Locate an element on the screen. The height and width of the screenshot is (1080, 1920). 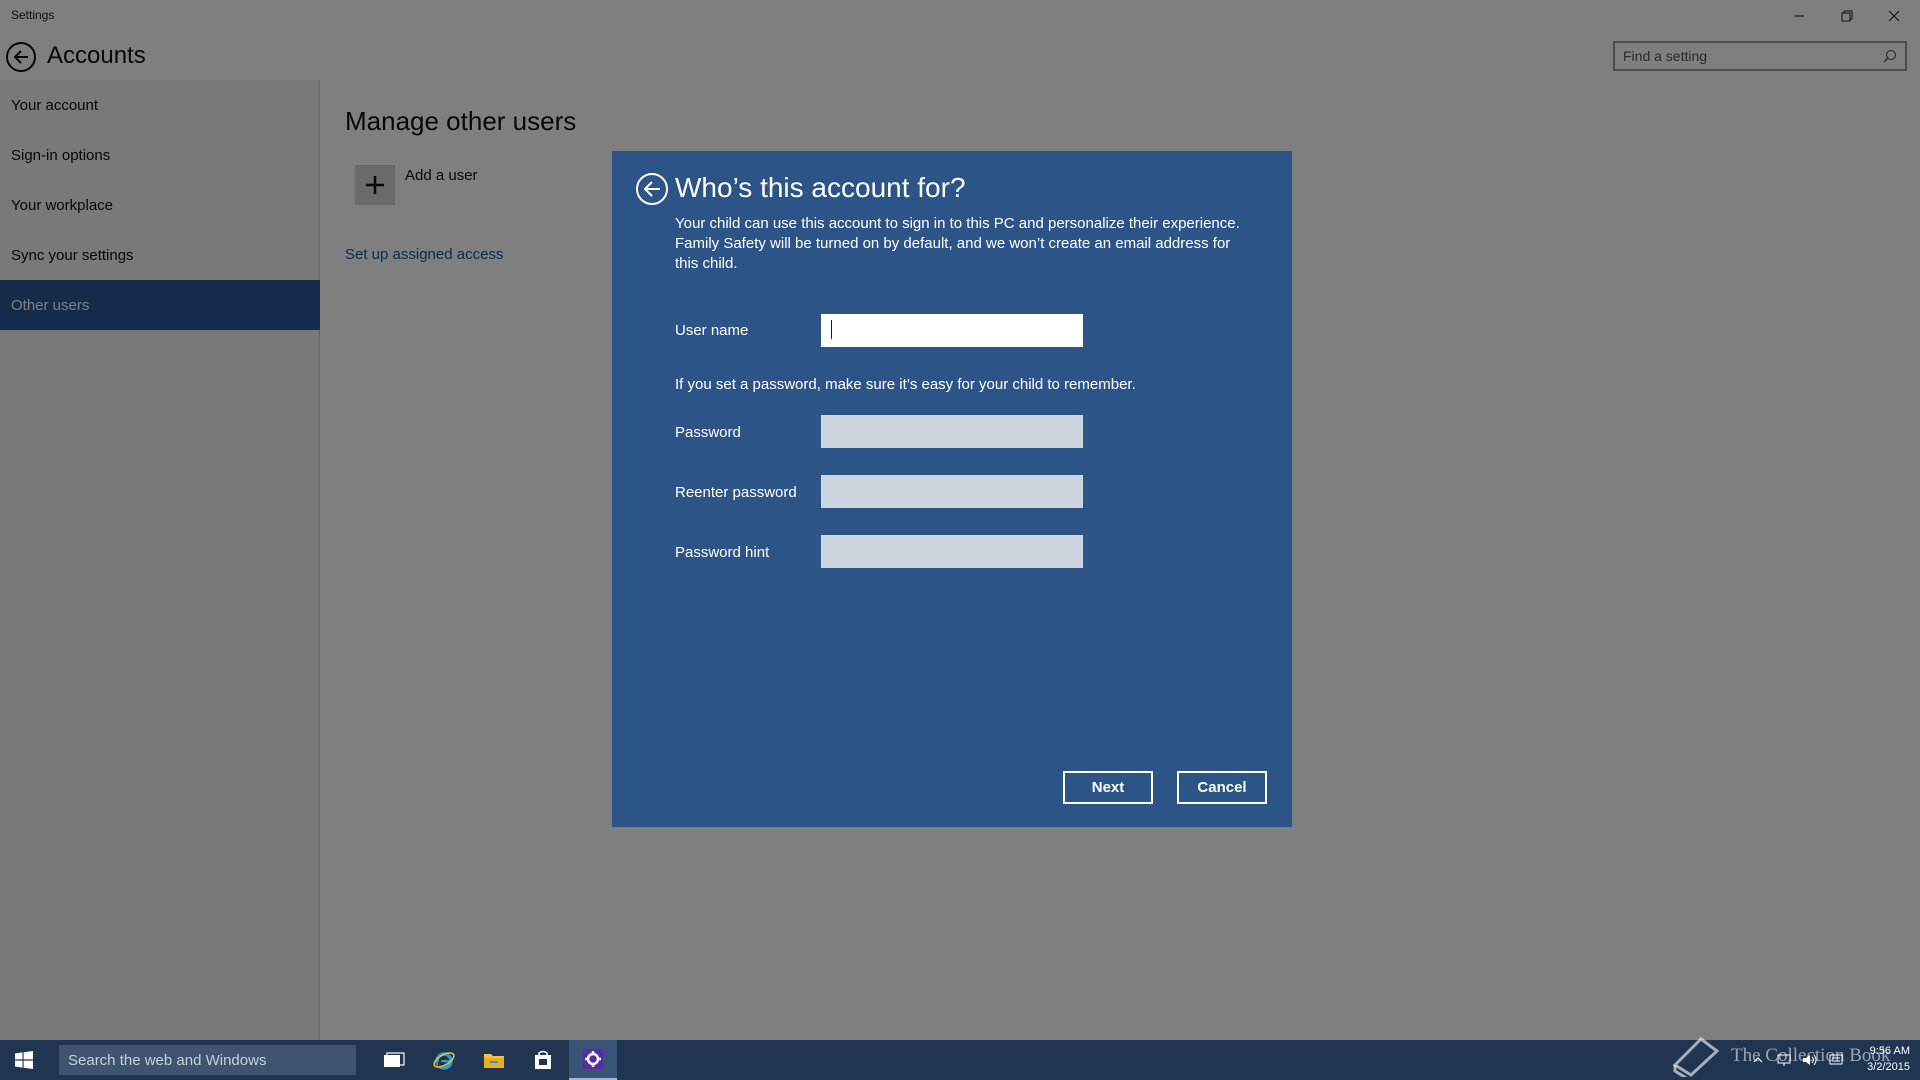
system-tray is located at coordinates (1797, 1060).